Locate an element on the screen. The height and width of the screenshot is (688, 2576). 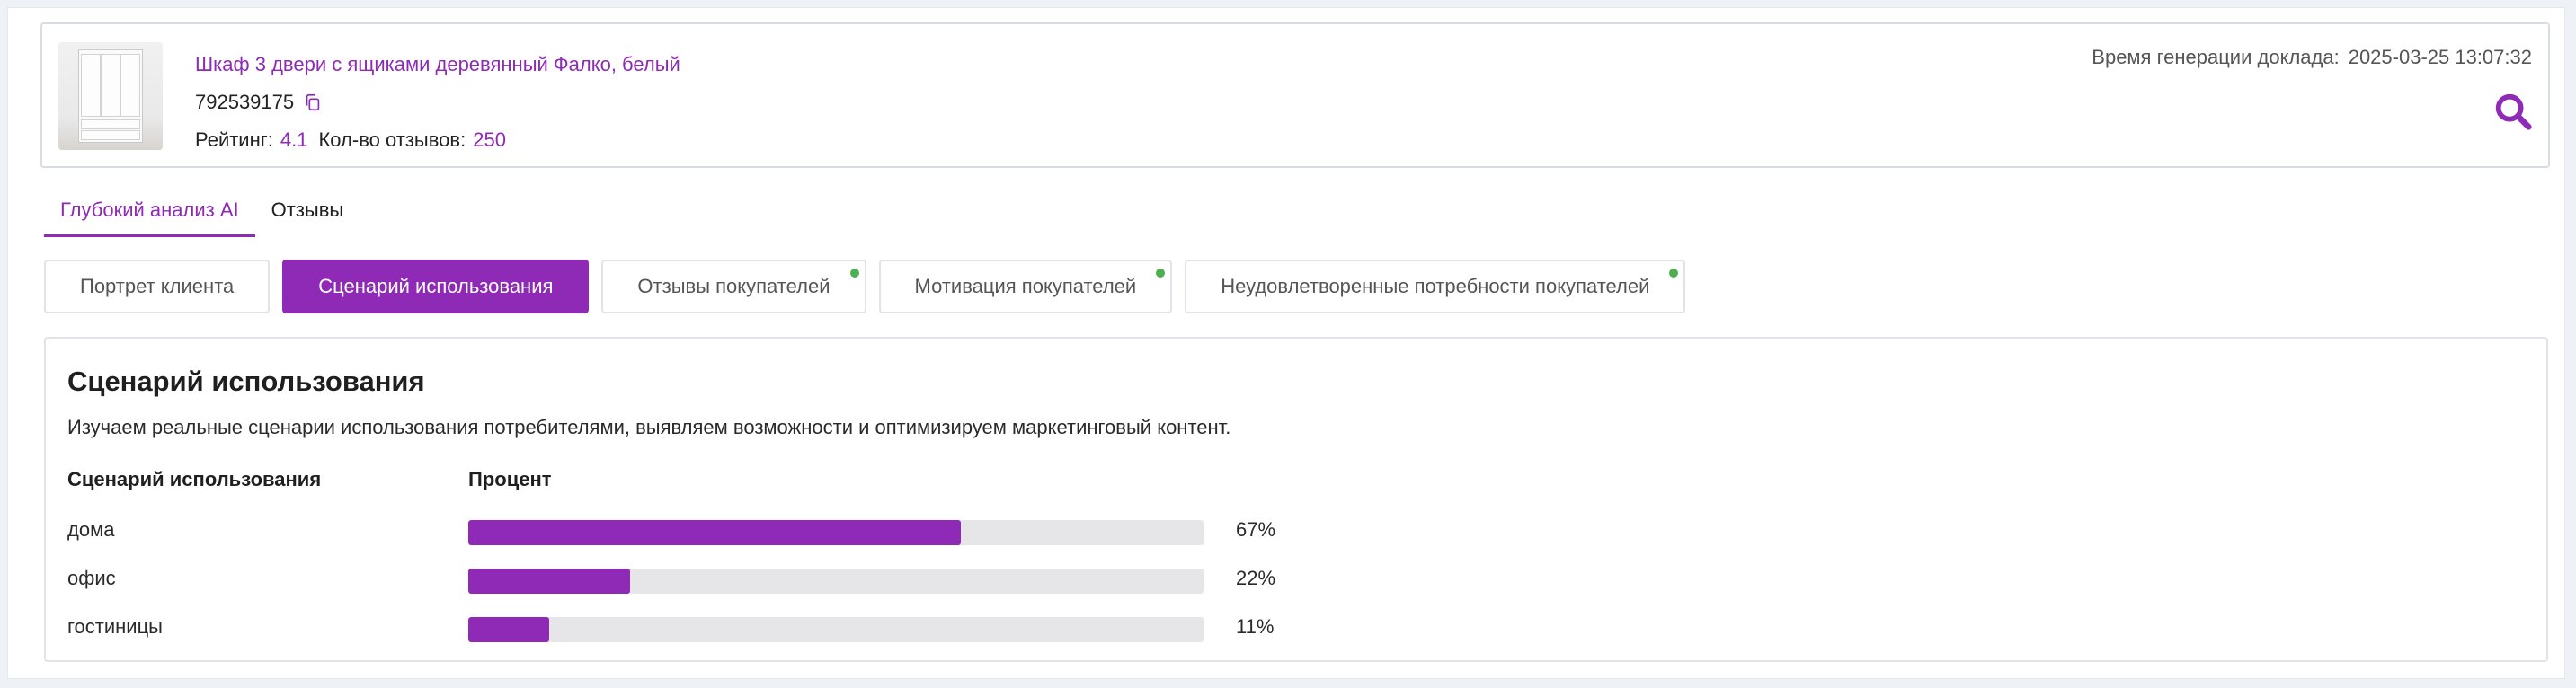
subtab-label: Сценарий использования is located at coordinates (436, 286).